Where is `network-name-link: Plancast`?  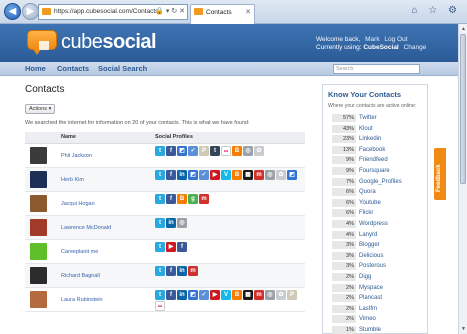 network-name-link: Plancast is located at coordinates (370, 298).